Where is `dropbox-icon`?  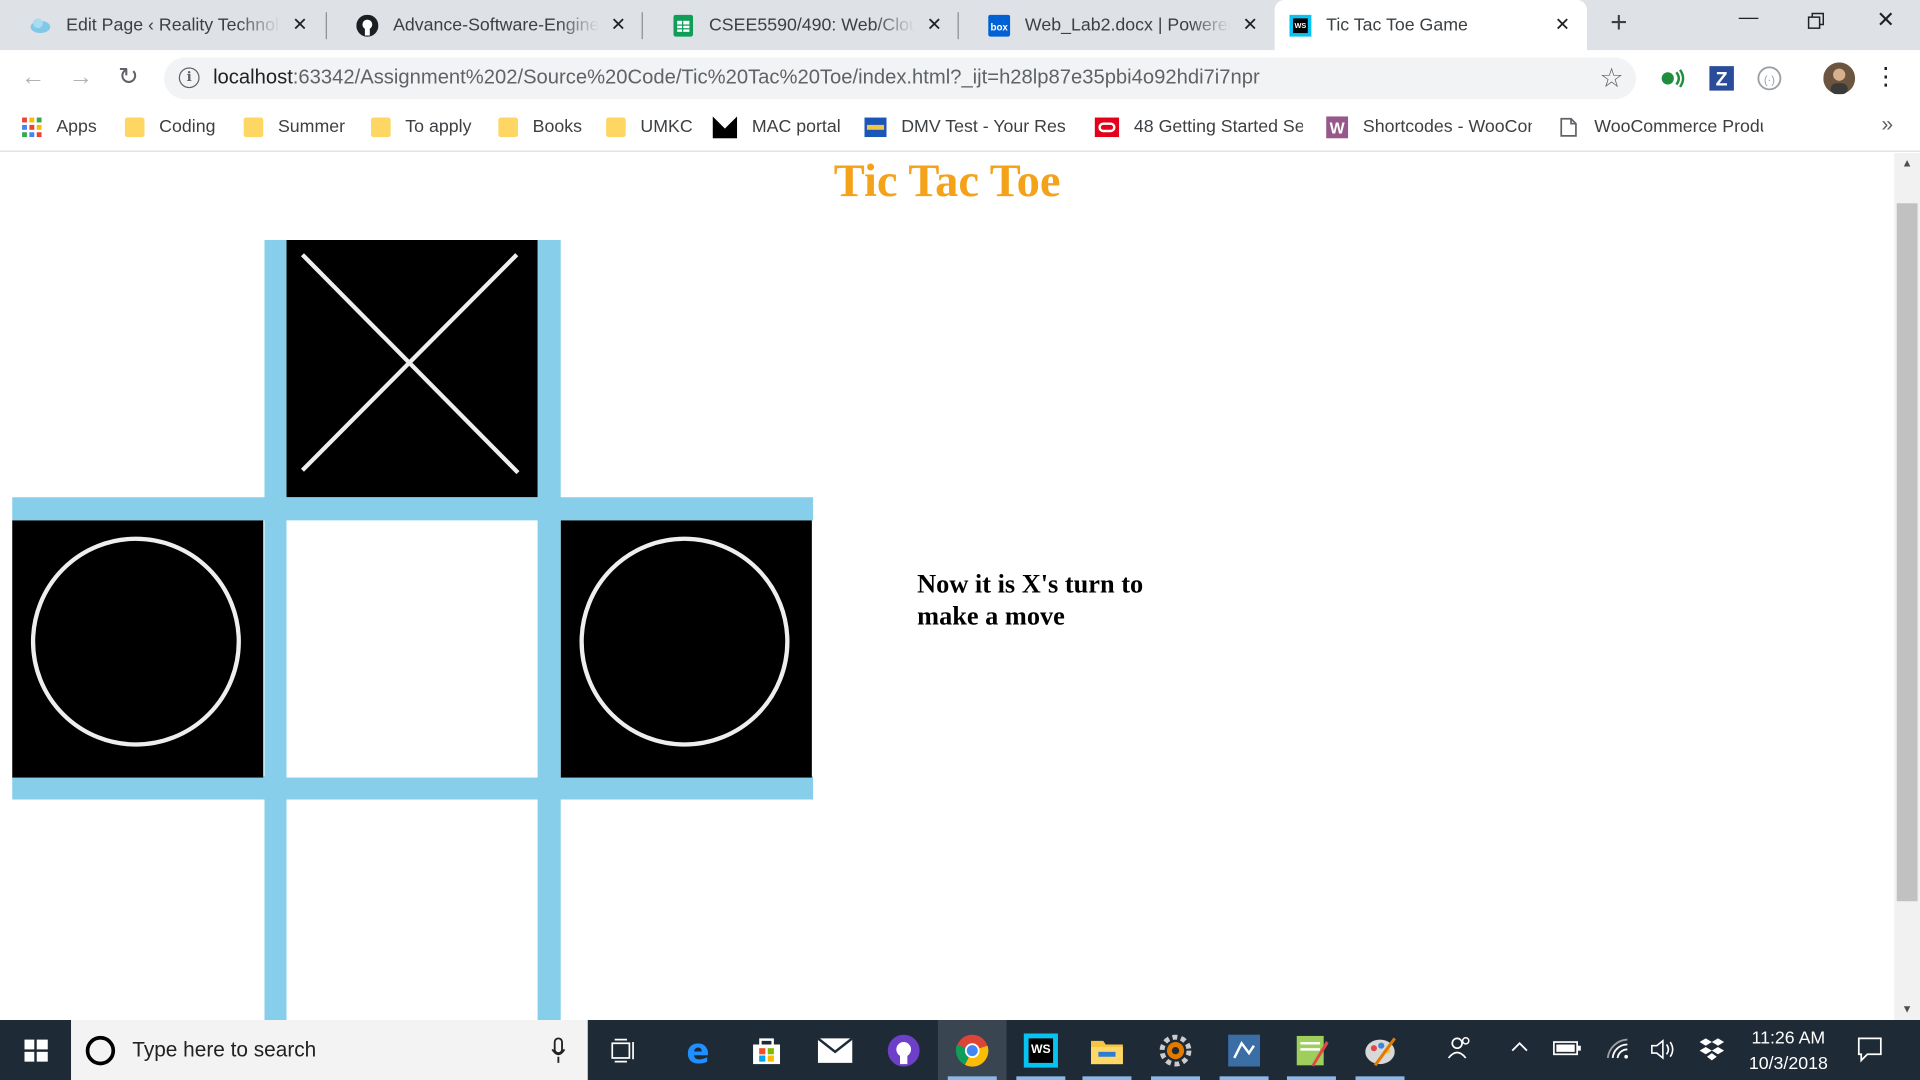 dropbox-icon is located at coordinates (1711, 1051).